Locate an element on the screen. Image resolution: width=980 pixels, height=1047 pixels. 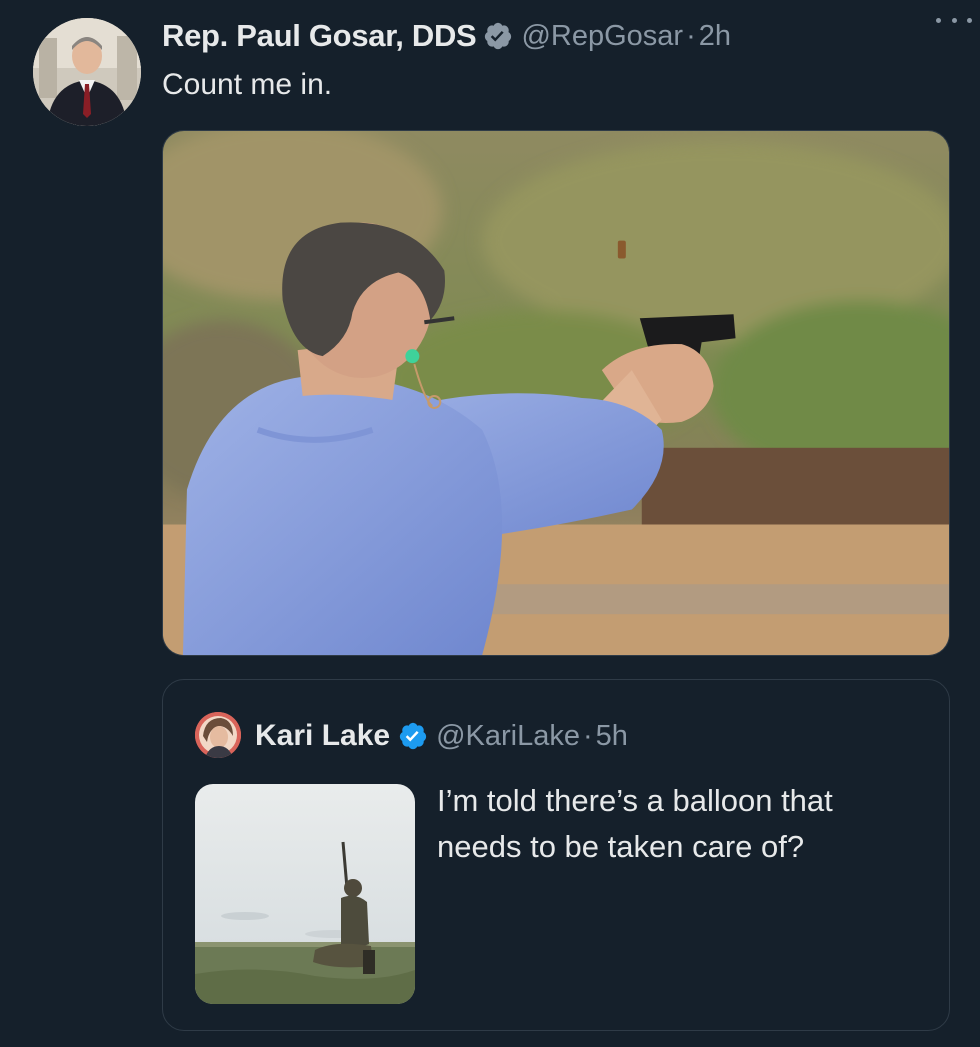
photo-image is located at coordinates (305, 894).